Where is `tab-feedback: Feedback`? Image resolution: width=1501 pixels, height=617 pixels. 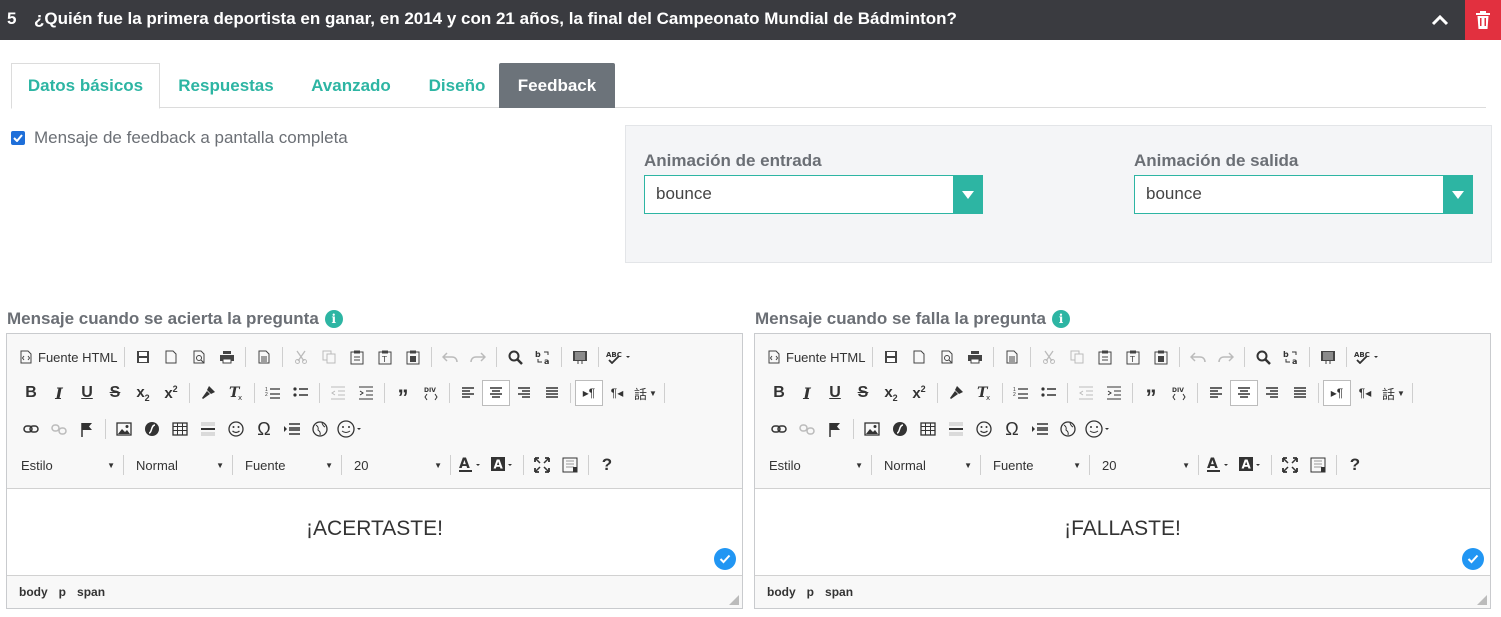 tab-feedback: Feedback is located at coordinates (557, 85).